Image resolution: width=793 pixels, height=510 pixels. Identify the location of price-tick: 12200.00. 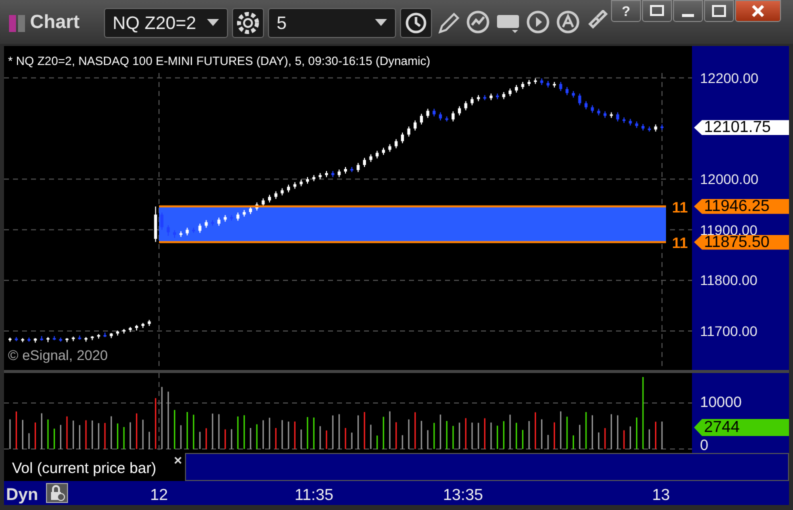
(729, 77).